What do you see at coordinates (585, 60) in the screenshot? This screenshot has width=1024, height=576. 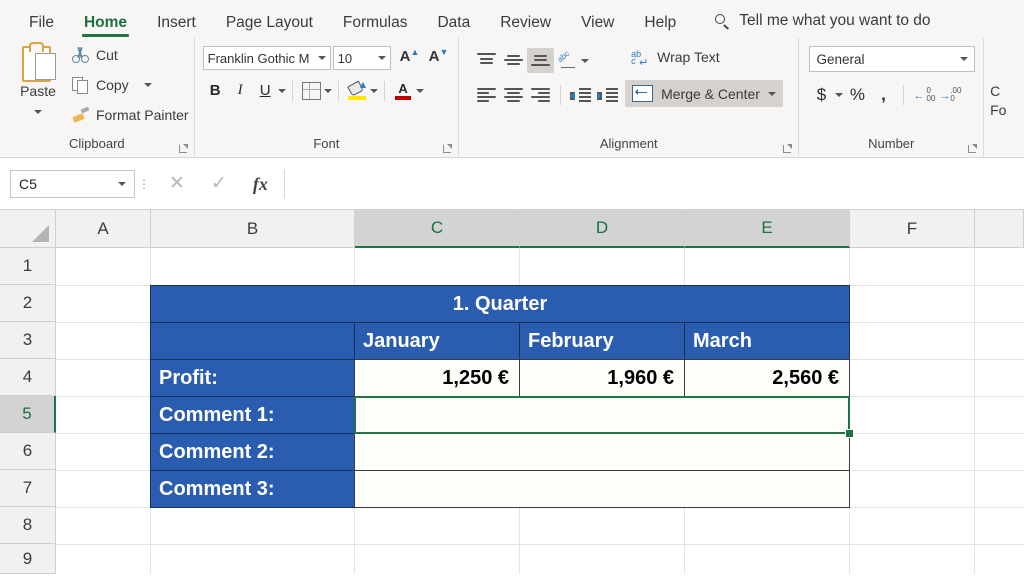 I see `orientation-dropdown-icon` at bounding box center [585, 60].